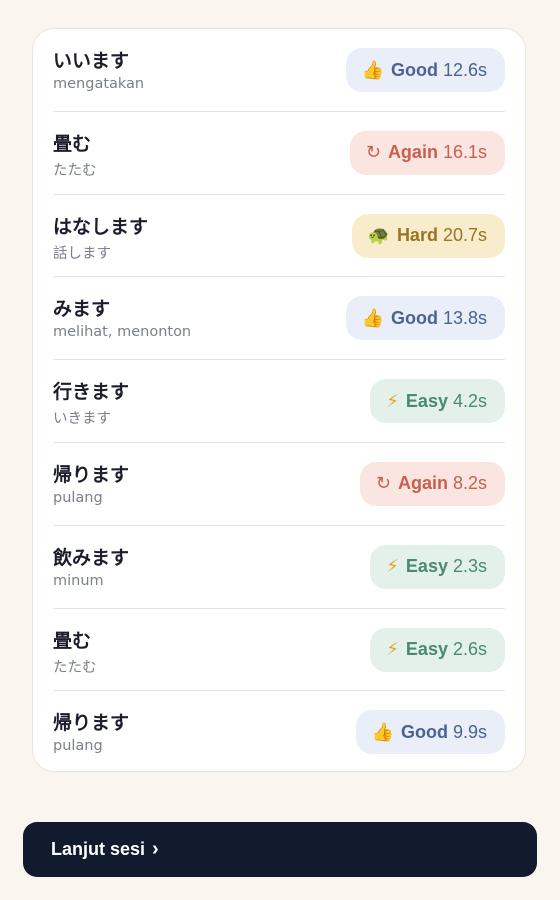  I want to click on review-row: 帰ります pulang ↻ Again 8.2s, so click(279, 484).